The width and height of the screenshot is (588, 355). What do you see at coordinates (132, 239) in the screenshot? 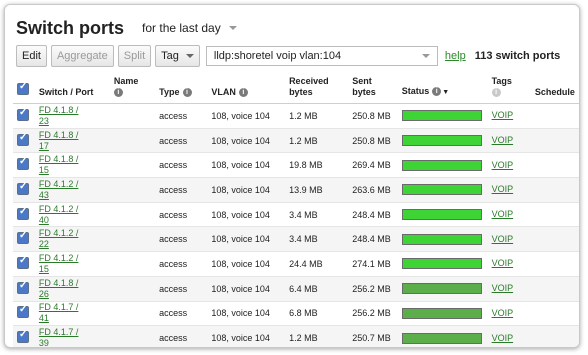
I see `name-cell` at bounding box center [132, 239].